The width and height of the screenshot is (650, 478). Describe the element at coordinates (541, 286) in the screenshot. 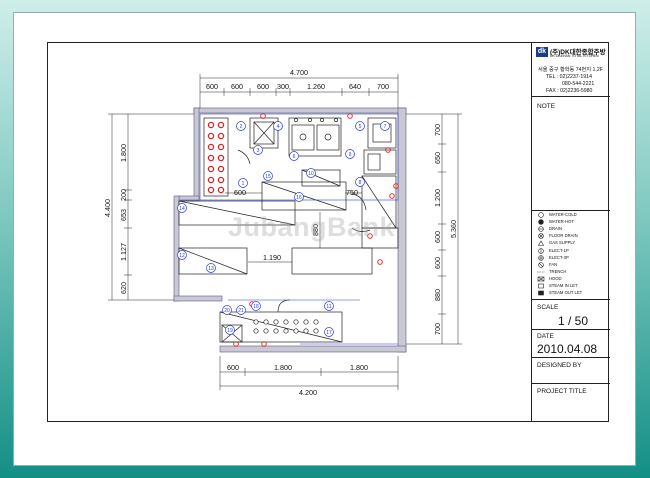

I see `steam-in-icon` at that location.